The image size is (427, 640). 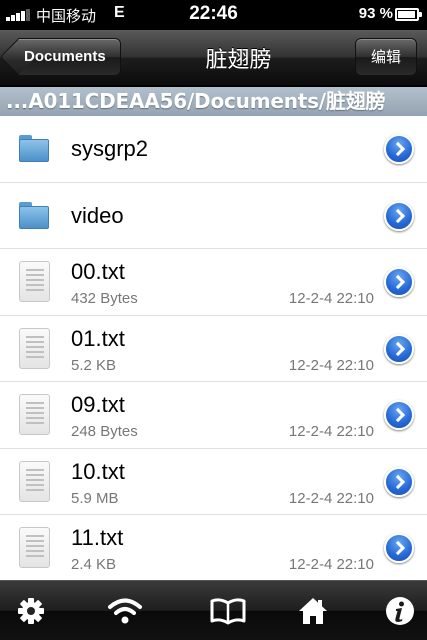 What do you see at coordinates (95, 498) in the screenshot?
I see `item-size: 5.9 MB` at bounding box center [95, 498].